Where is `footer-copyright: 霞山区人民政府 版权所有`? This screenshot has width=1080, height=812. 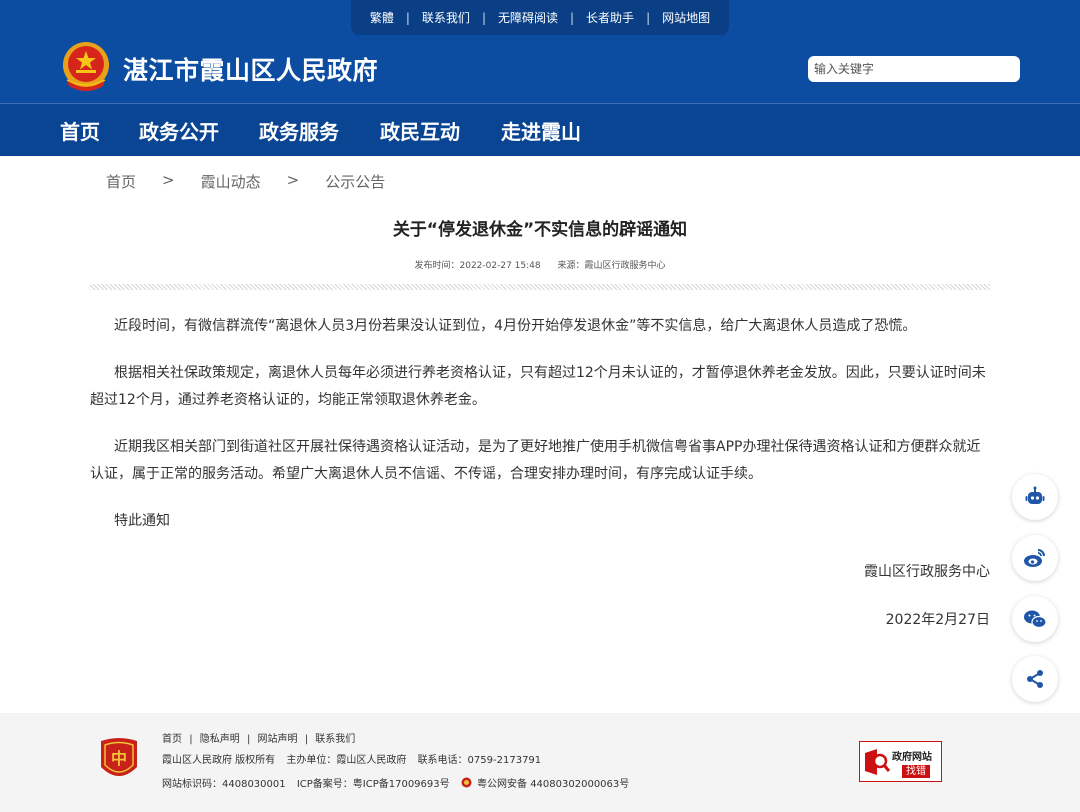 footer-copyright: 霞山区人民政府 版权所有 is located at coordinates (219, 760).